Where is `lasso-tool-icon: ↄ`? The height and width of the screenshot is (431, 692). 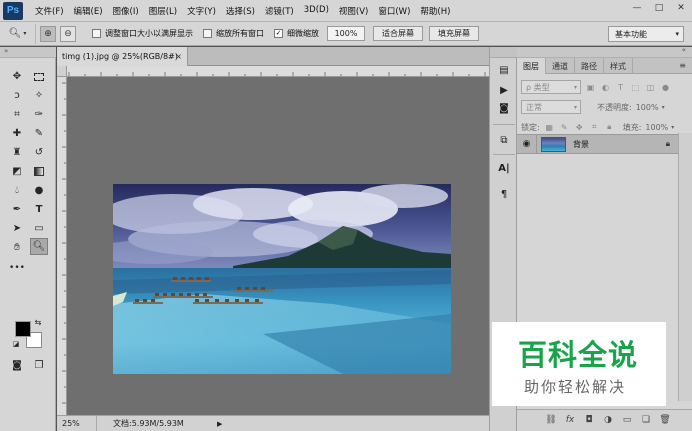
lasso-tool-icon: ↄ is located at coordinates (17, 95).